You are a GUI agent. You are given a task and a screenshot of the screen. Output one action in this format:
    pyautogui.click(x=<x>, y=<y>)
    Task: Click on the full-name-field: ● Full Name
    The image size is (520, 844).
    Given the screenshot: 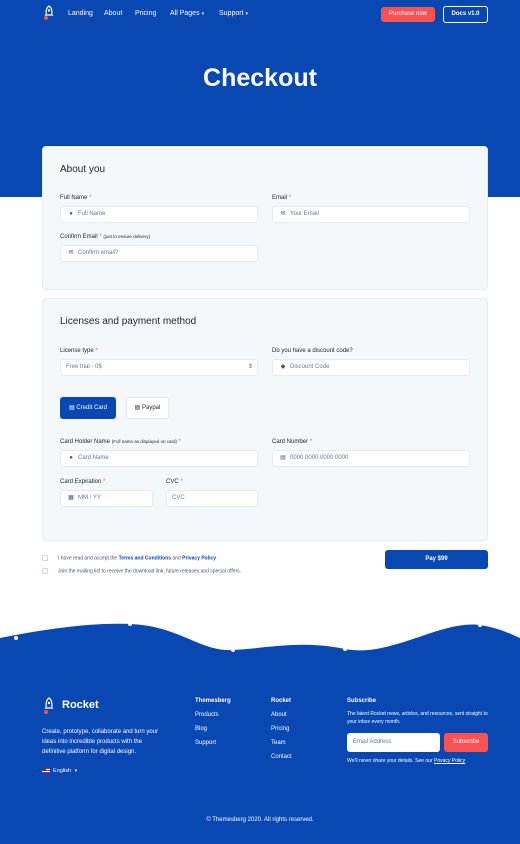 What is the action you would take?
    pyautogui.click(x=159, y=214)
    